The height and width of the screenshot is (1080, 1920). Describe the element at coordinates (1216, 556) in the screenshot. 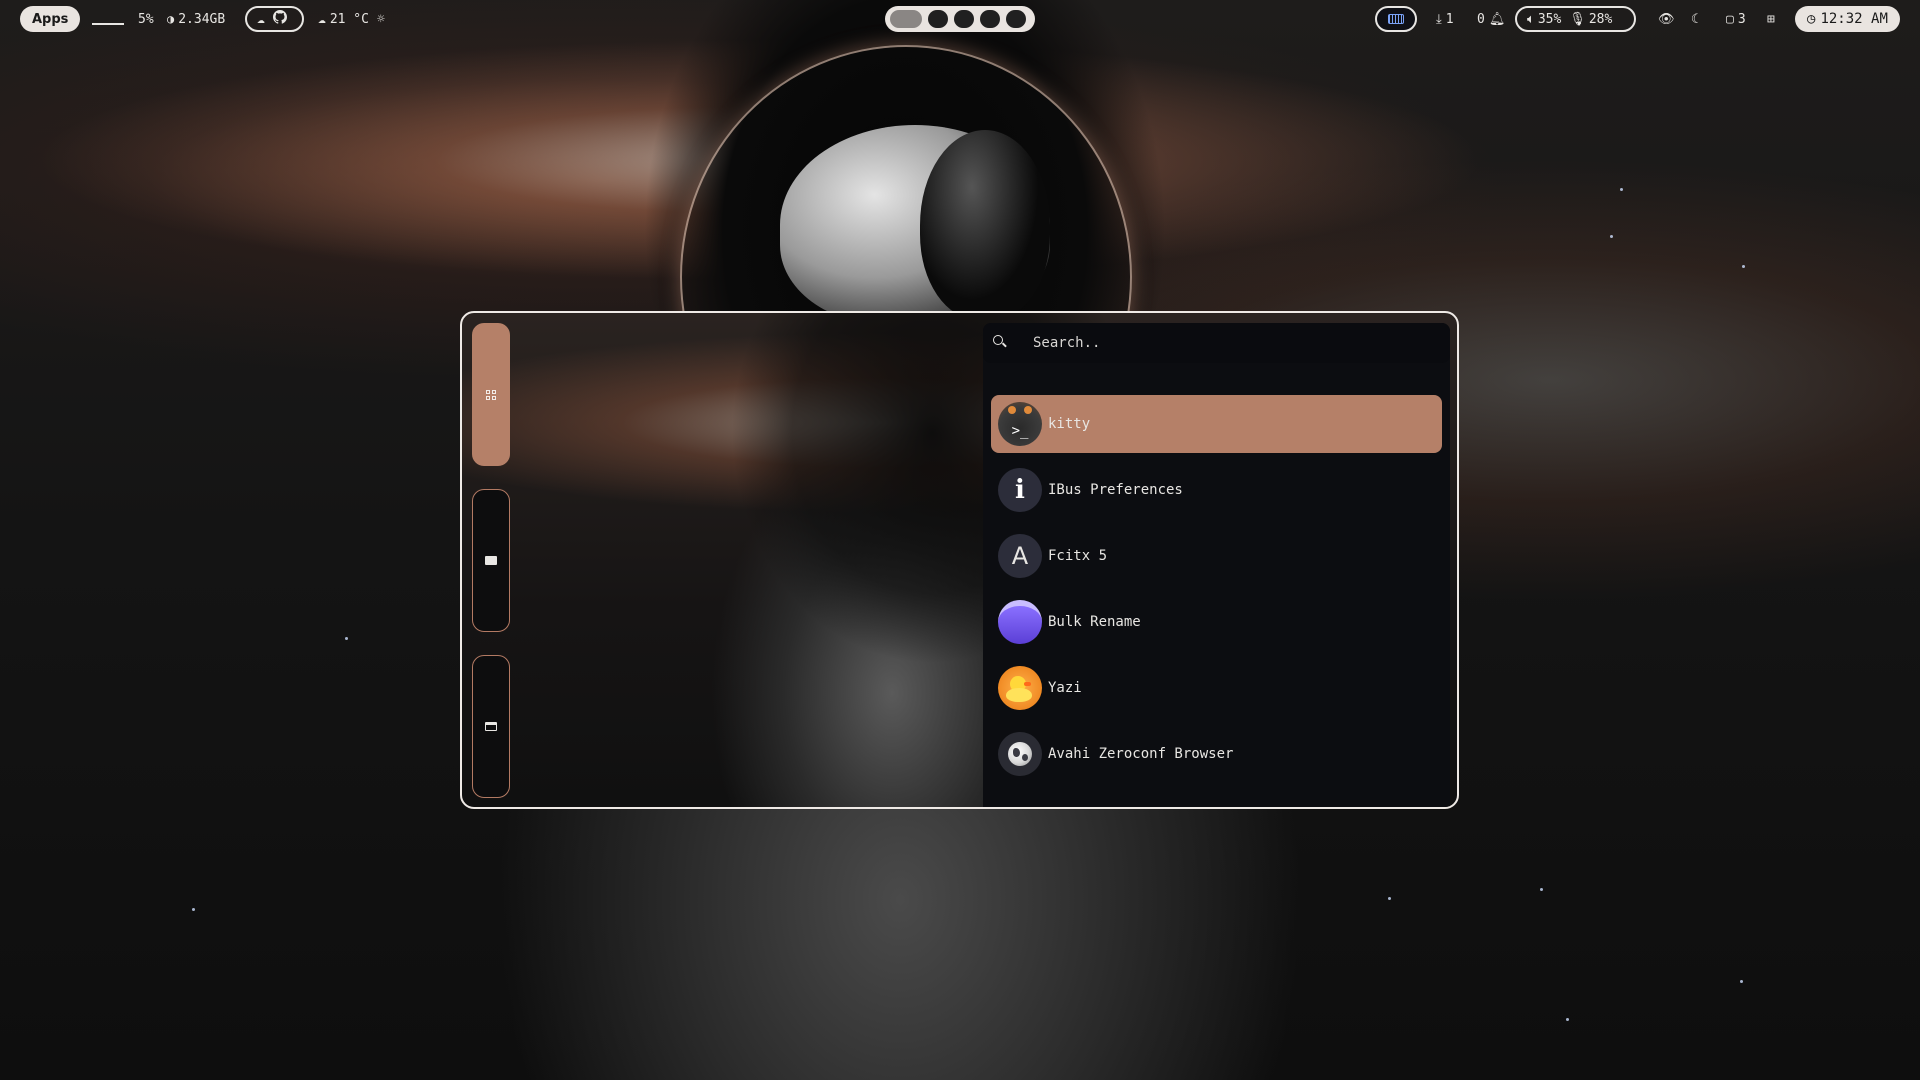

I see `result-item-fcitx-5: A Fcitx 5` at that location.